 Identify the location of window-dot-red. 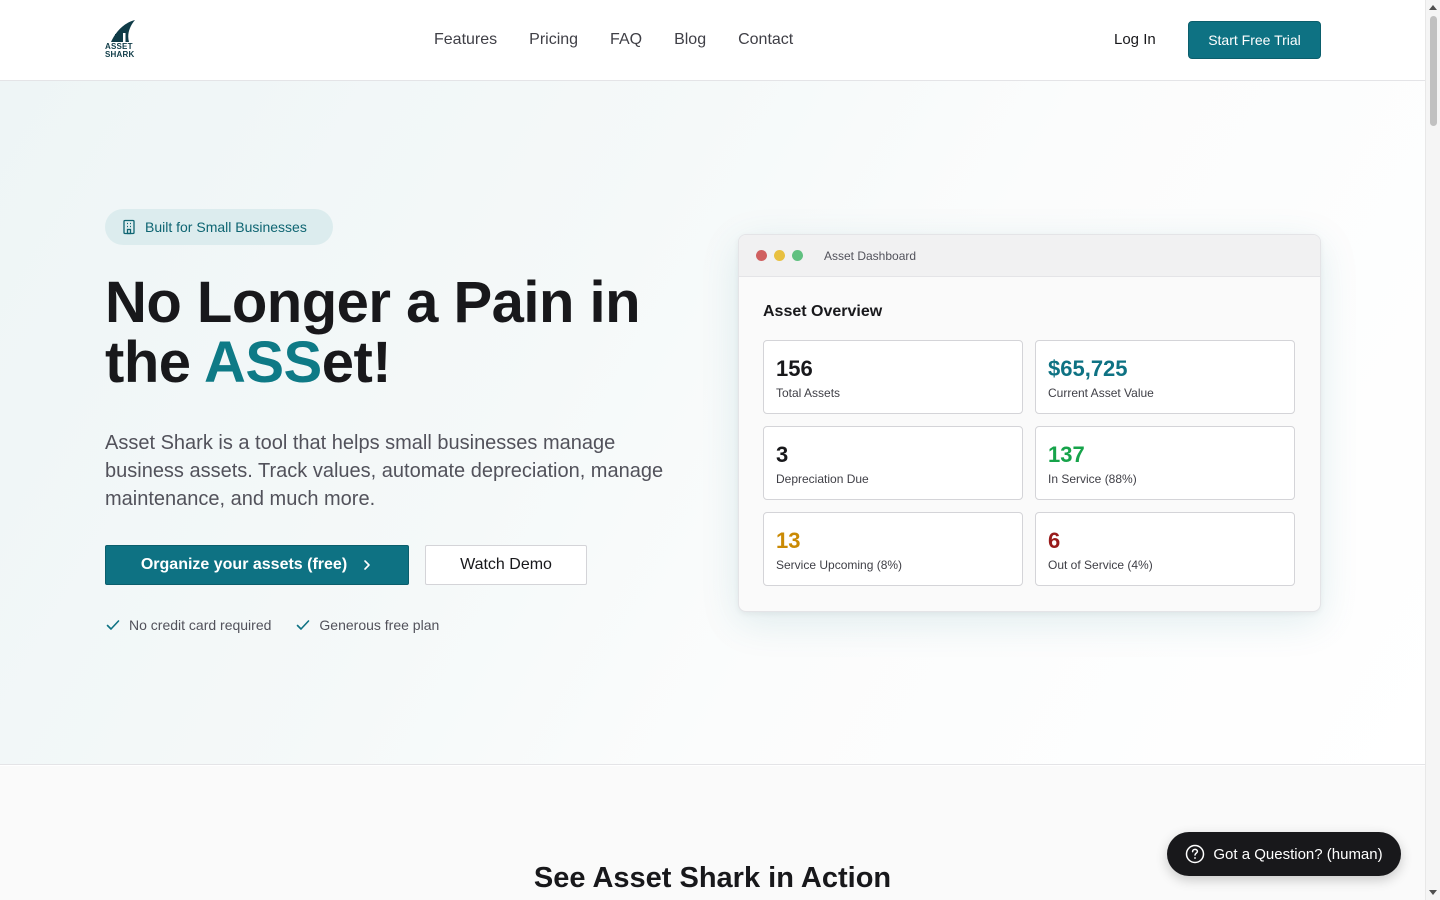
(761, 255).